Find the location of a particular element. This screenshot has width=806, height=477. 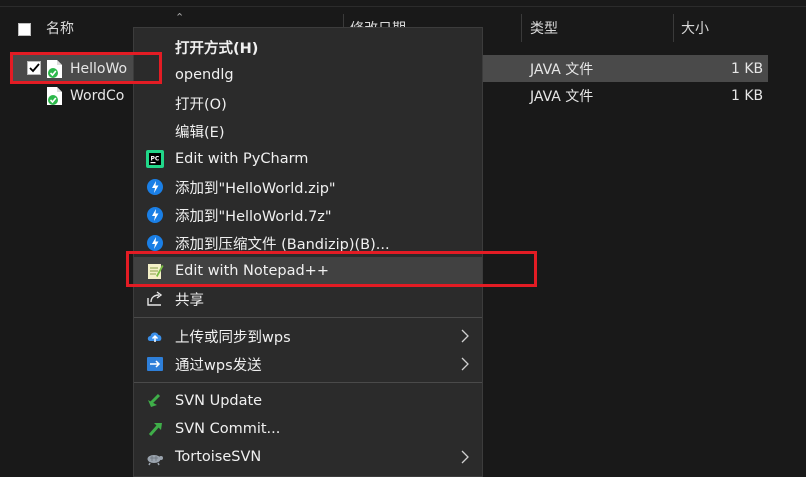

menu-item-svn-update: SVN Update is located at coordinates (308, 401).